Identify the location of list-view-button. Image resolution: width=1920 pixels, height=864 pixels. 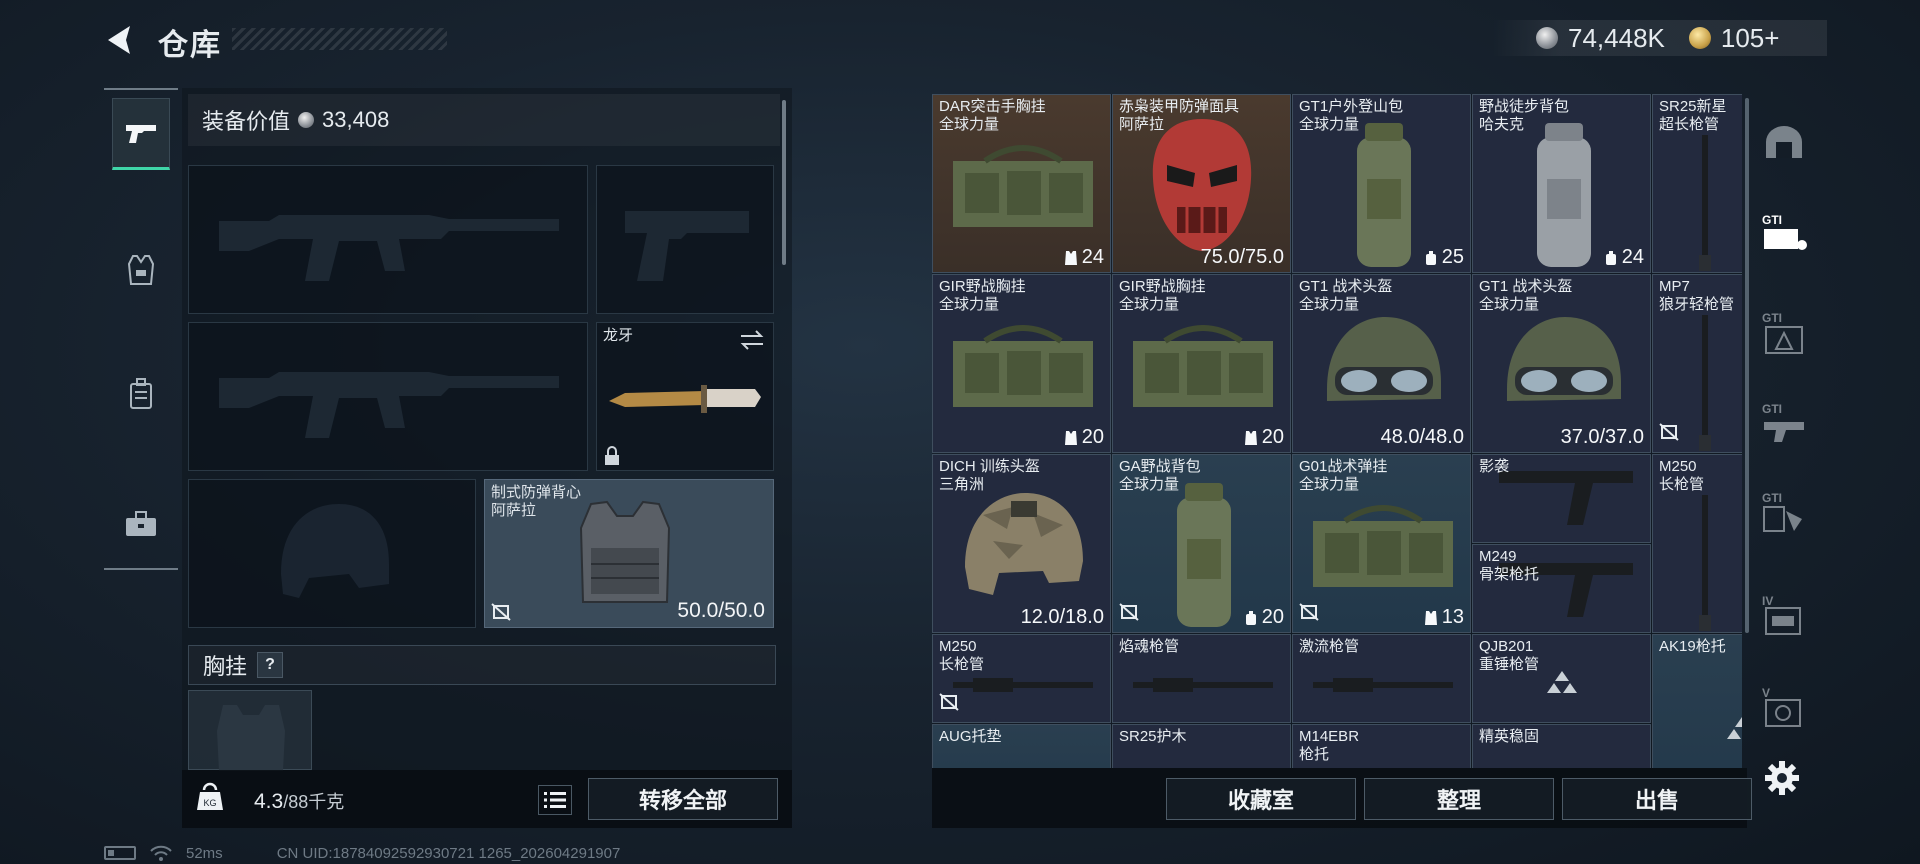
(555, 800).